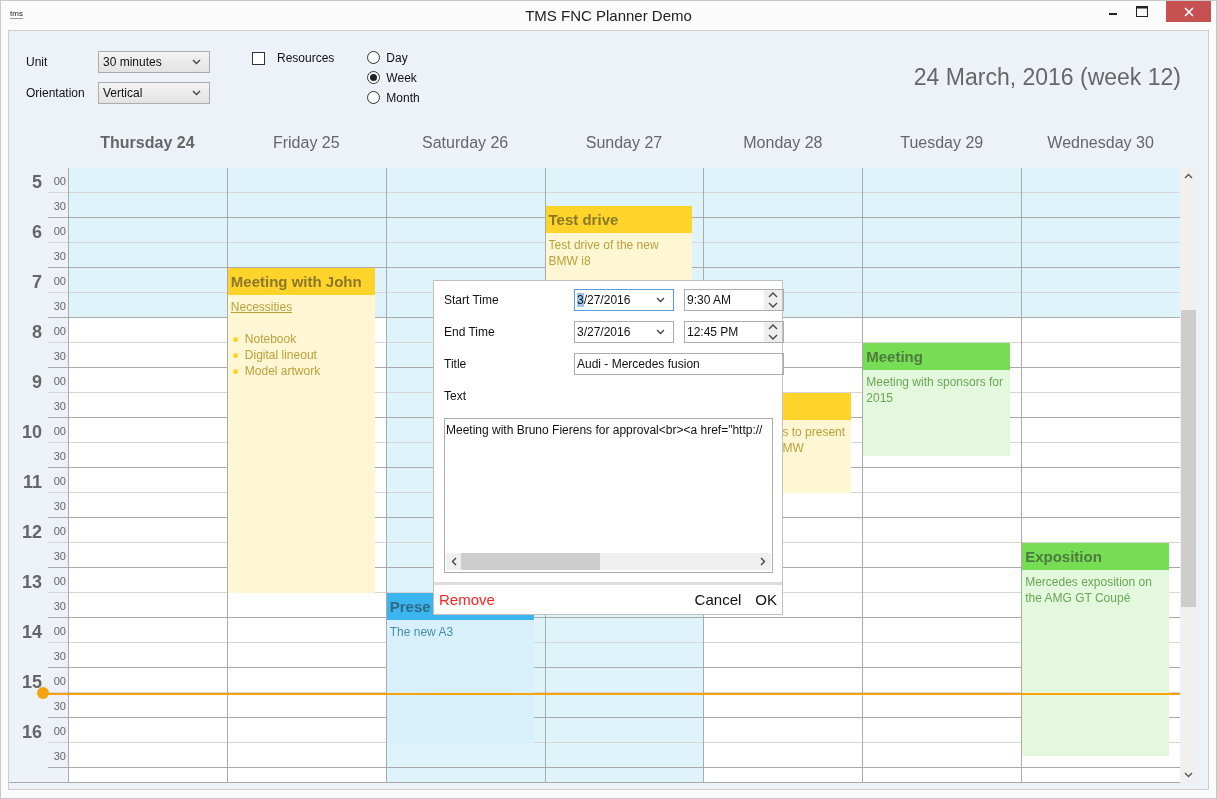 Image resolution: width=1217 pixels, height=799 pixels. Describe the element at coordinates (31, 432) in the screenshot. I see `hour-label: 10` at that location.